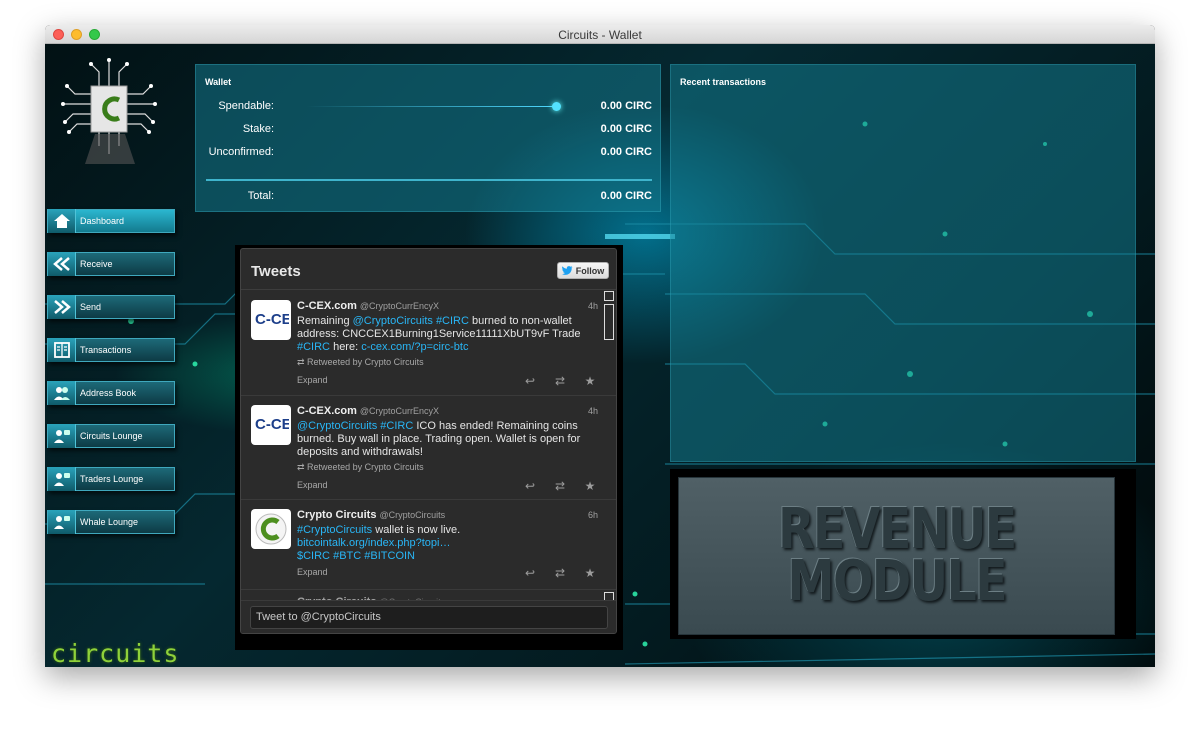  Describe the element at coordinates (897, 581) in the screenshot. I see `revenue-line-2: MODULE` at that location.